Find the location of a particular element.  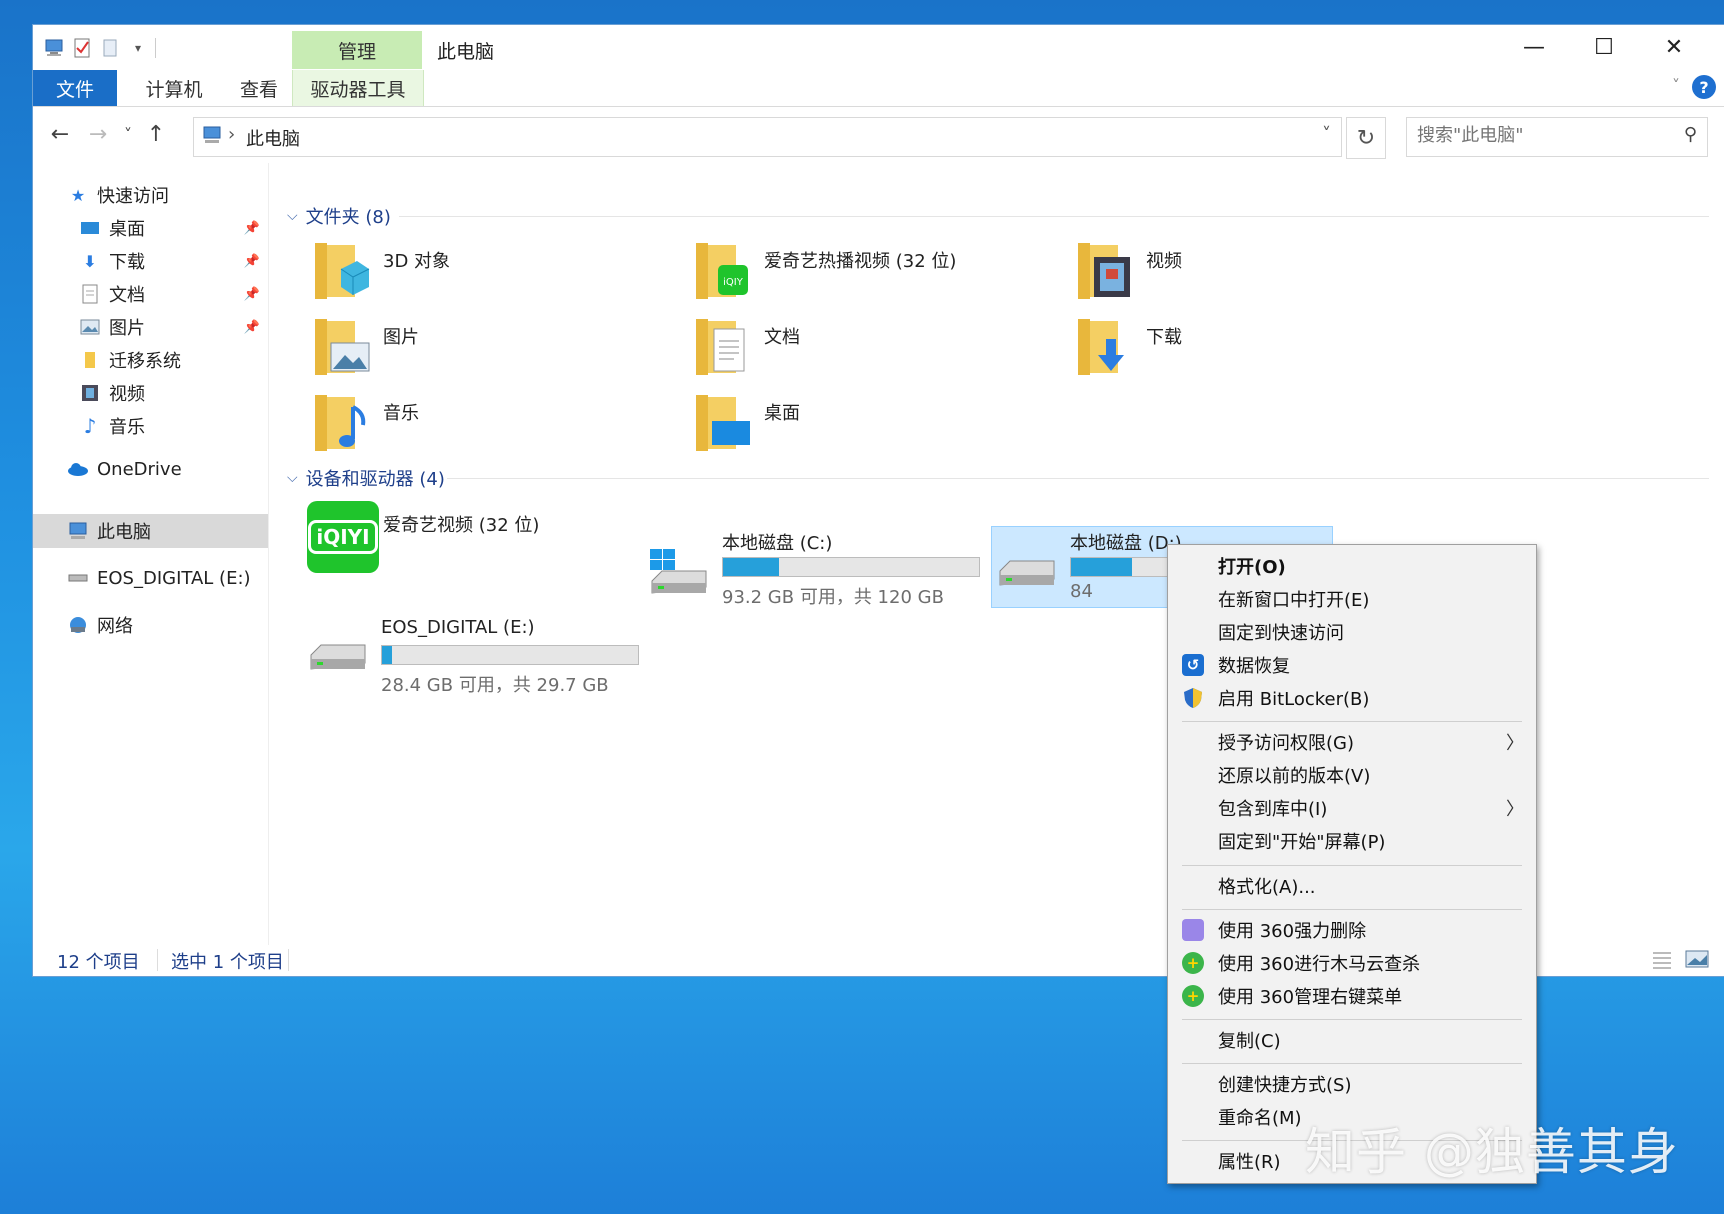

tab-drive-tools: 驱动器工具 is located at coordinates (358, 88).